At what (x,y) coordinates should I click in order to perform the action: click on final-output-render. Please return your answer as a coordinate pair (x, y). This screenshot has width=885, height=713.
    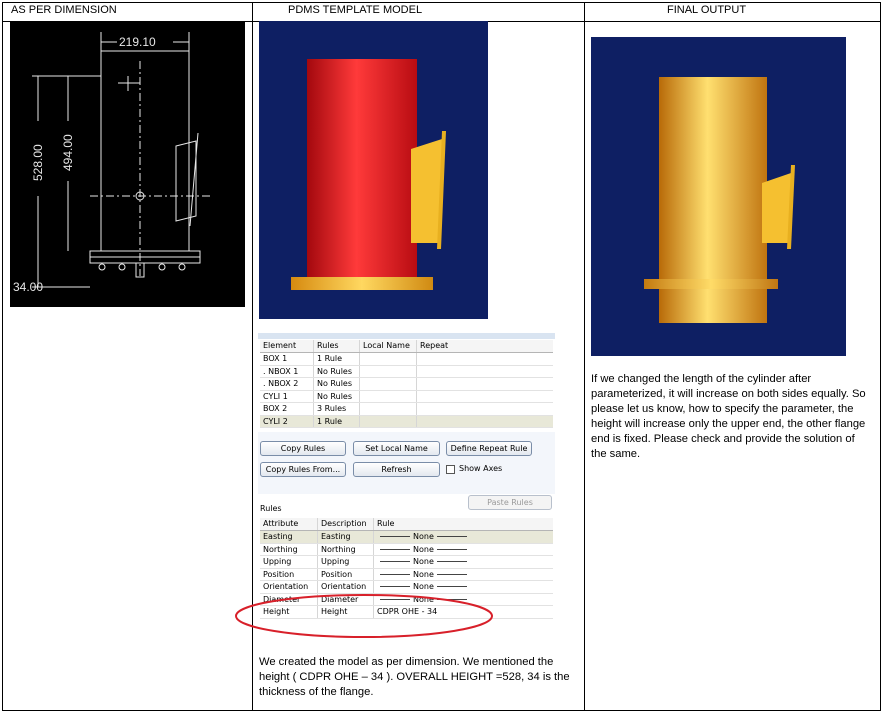
    Looking at the image, I should click on (718, 196).